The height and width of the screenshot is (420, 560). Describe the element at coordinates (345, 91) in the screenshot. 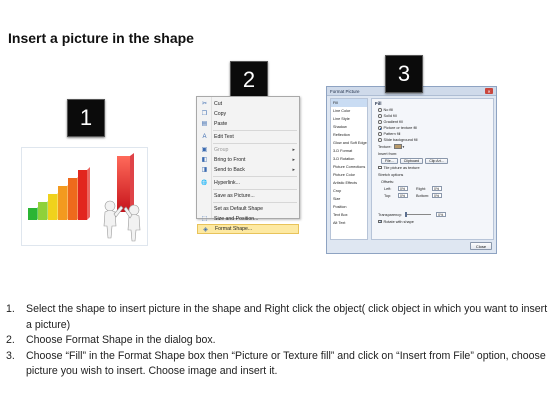

I see `dialog-title: Format Picture` at that location.